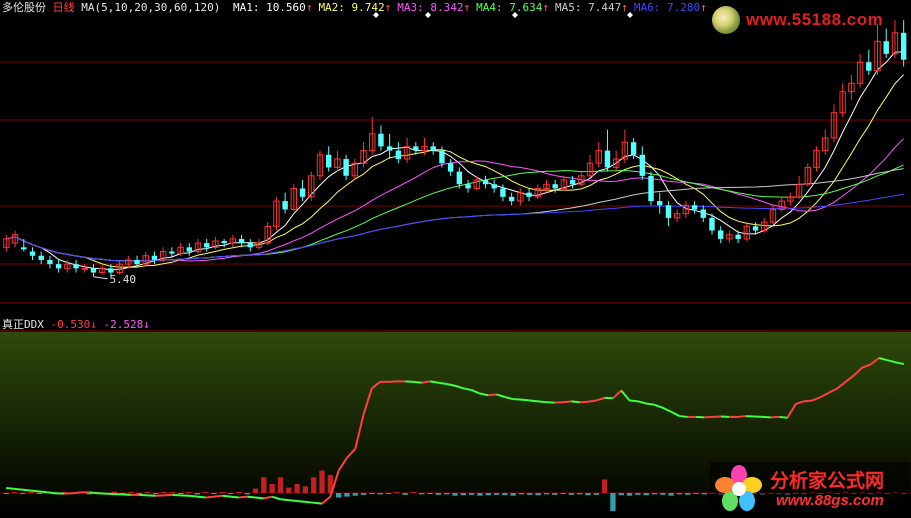 This screenshot has height=518, width=911. What do you see at coordinates (726, 20) in the screenshot?
I see `logo-circle-icon` at bounding box center [726, 20].